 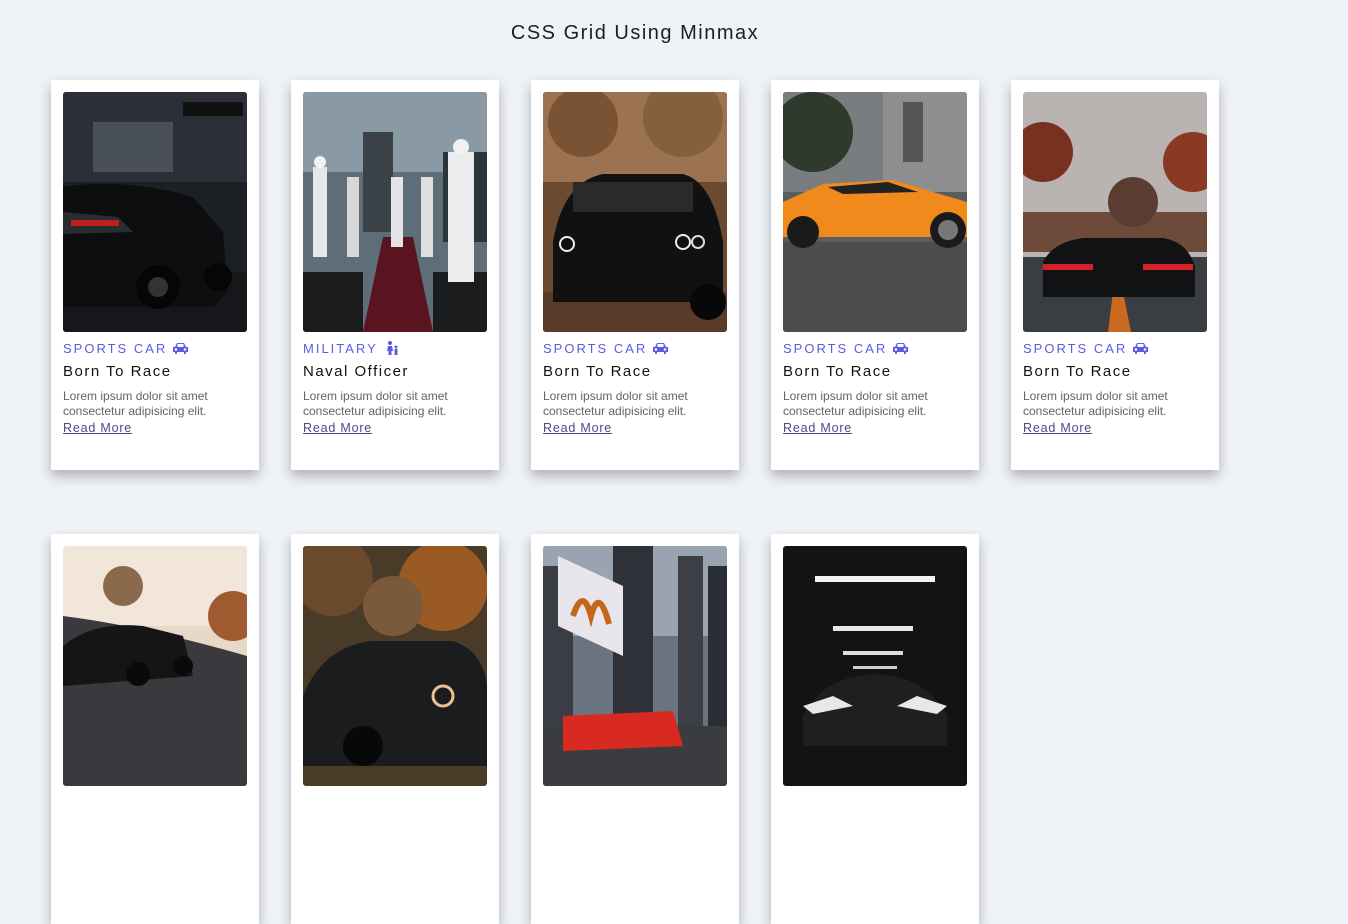 I want to click on card-category: MILITARY, so click(x=395, y=348).